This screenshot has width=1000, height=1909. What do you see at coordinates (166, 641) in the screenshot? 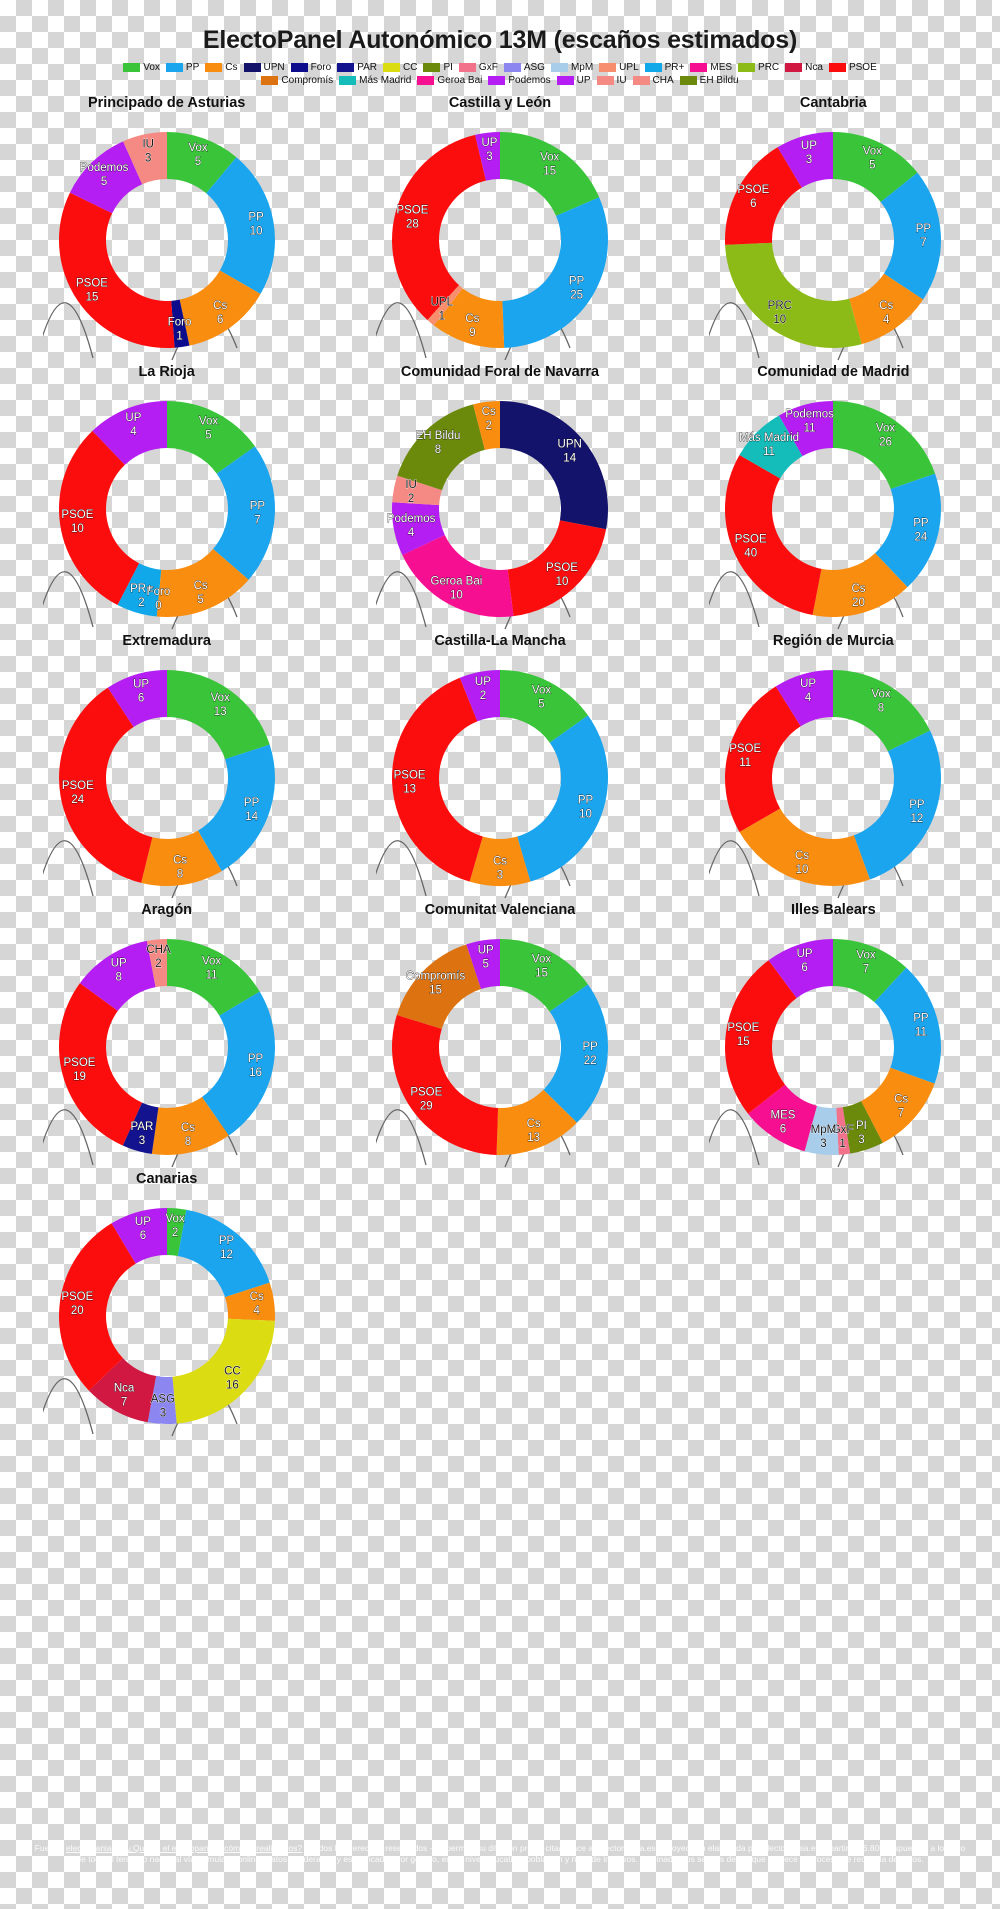
I see `chart-title: Extremadura` at bounding box center [166, 641].